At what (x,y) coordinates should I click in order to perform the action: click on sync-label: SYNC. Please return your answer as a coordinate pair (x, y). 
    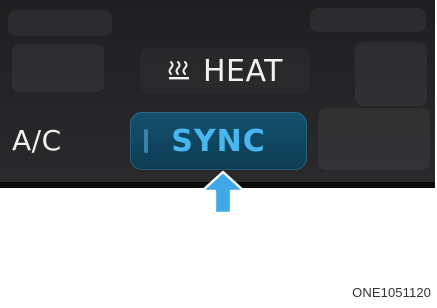
    Looking at the image, I should click on (218, 141).